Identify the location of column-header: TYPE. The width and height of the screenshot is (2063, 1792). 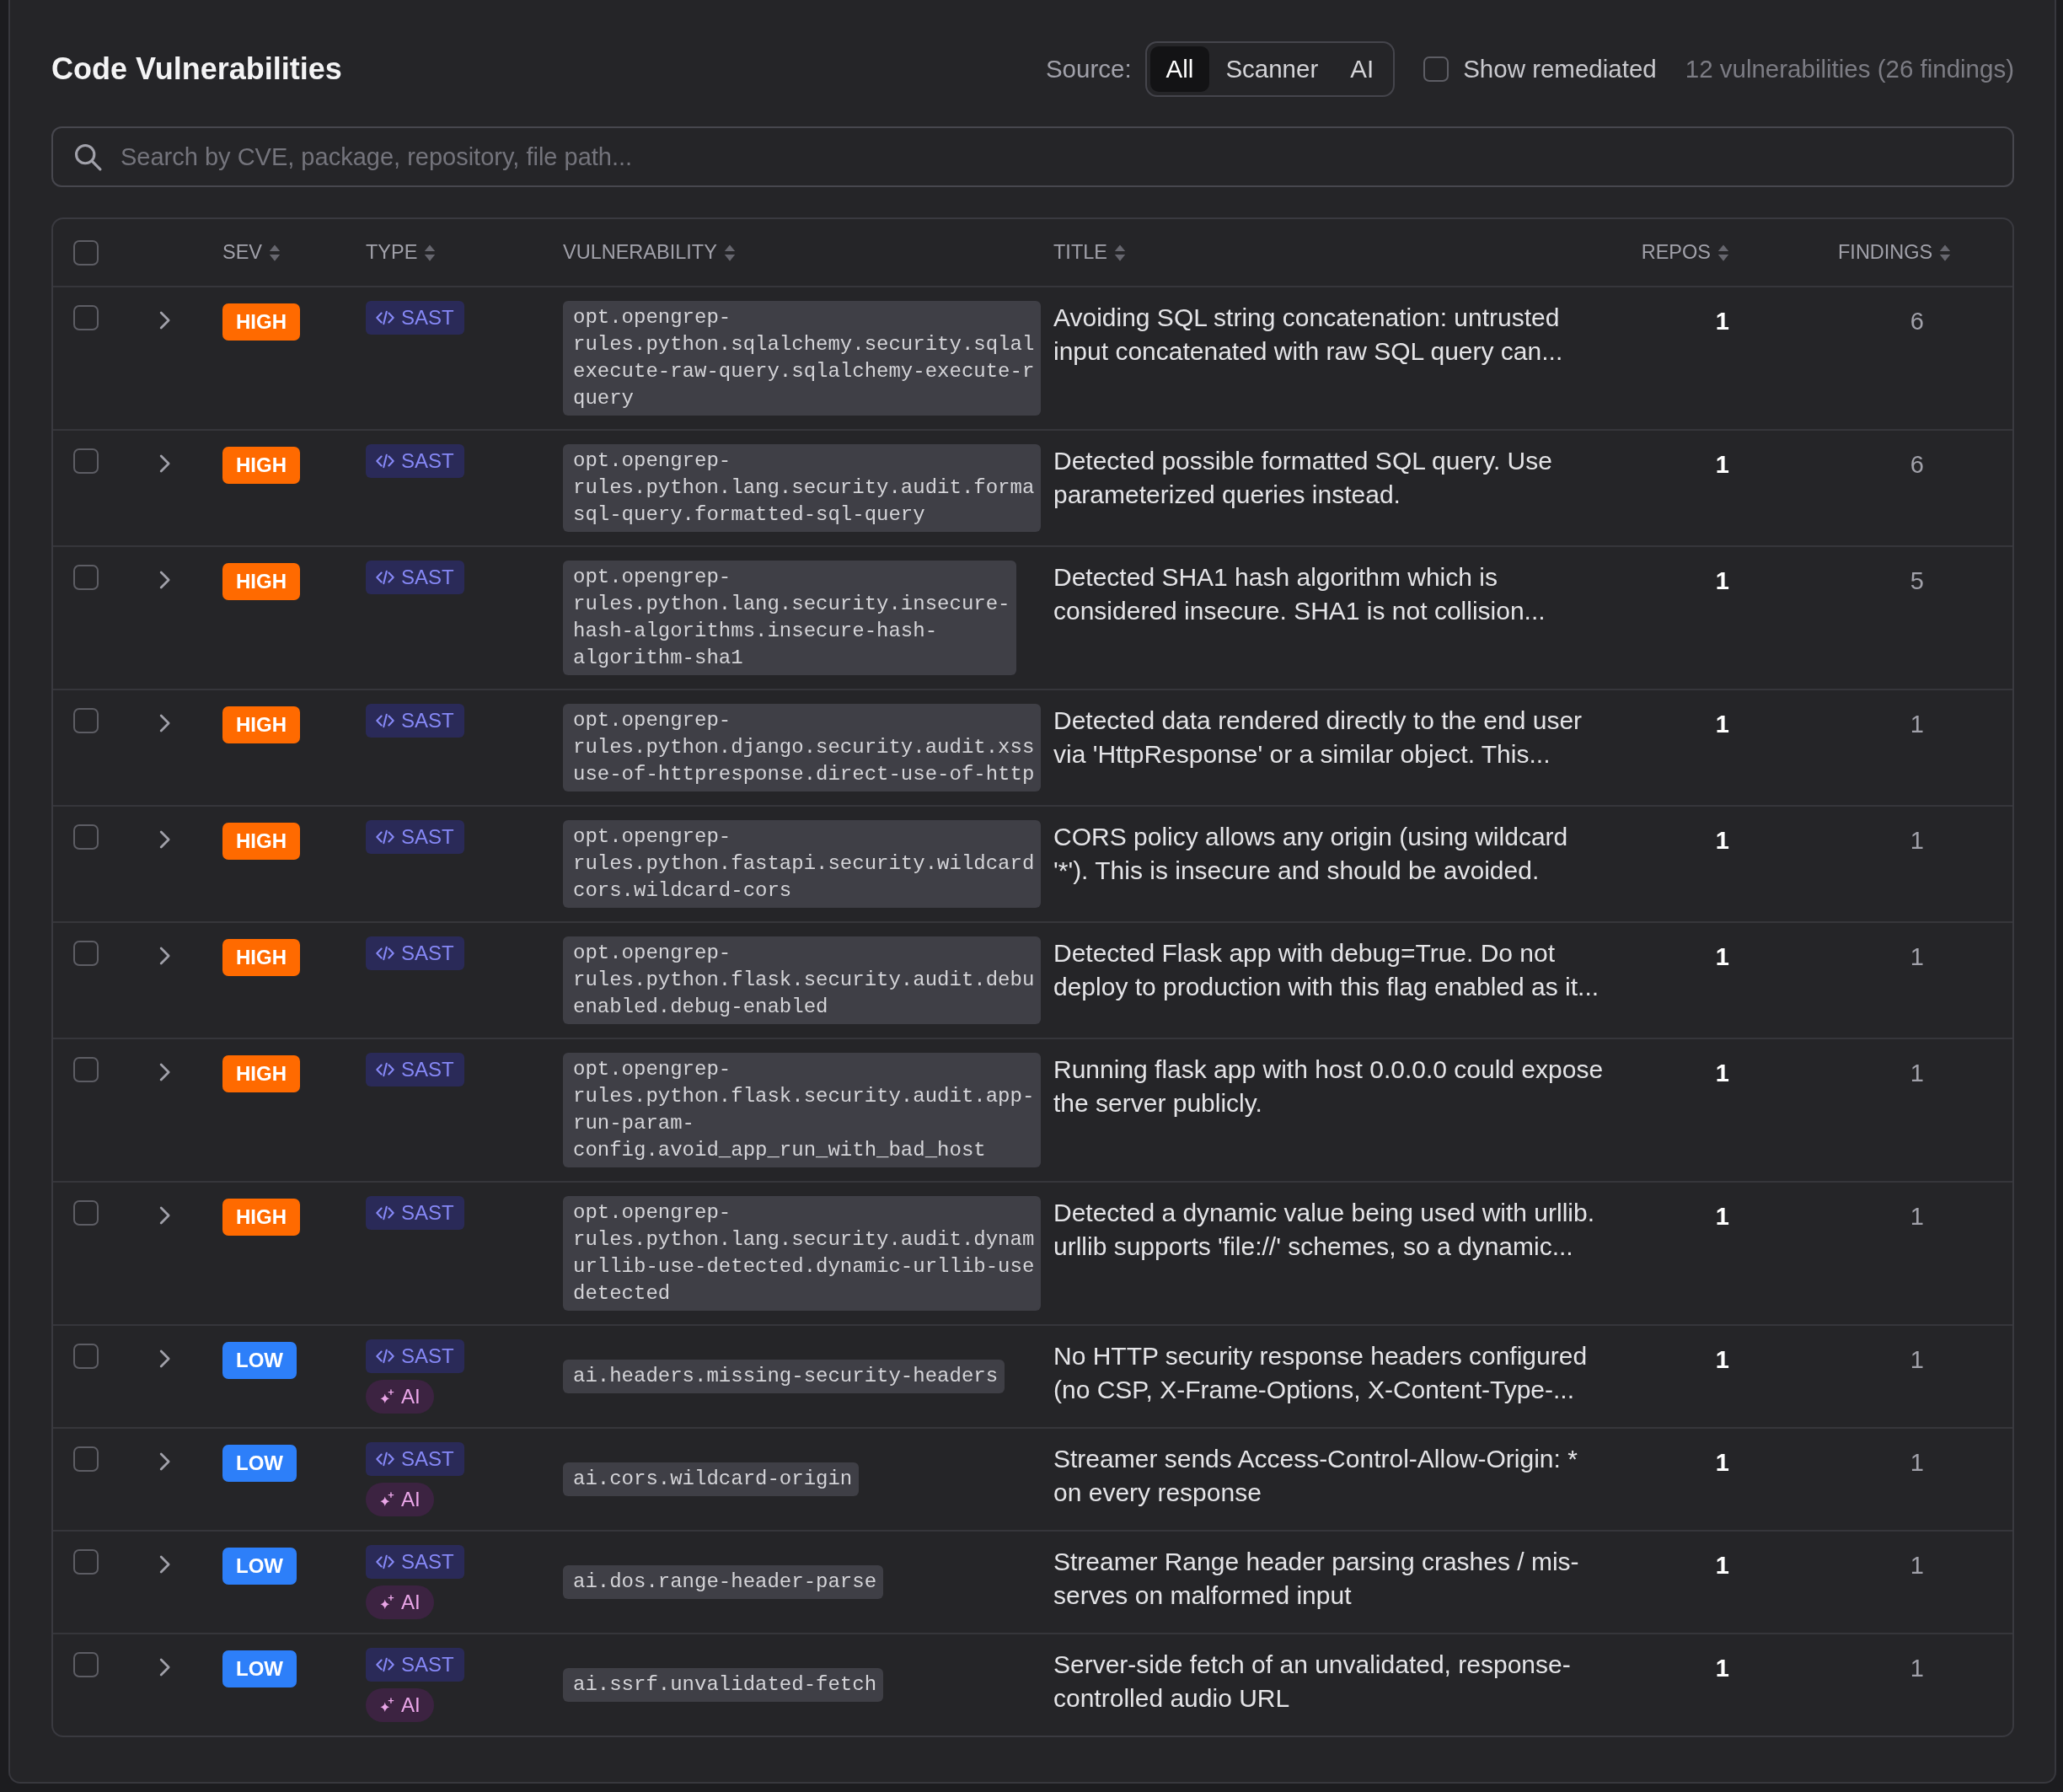
(401, 253).